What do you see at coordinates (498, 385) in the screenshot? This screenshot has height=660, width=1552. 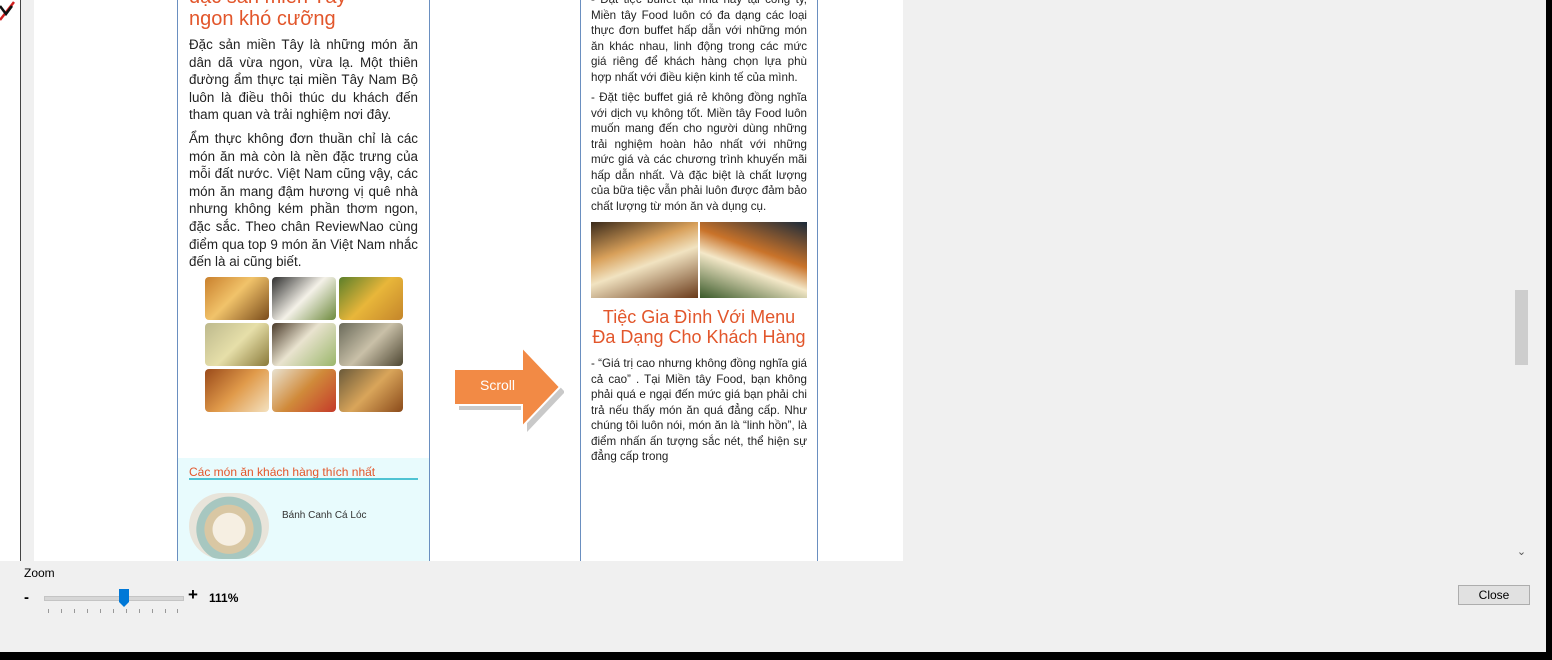 I see `arrow-label: Scroll` at bounding box center [498, 385].